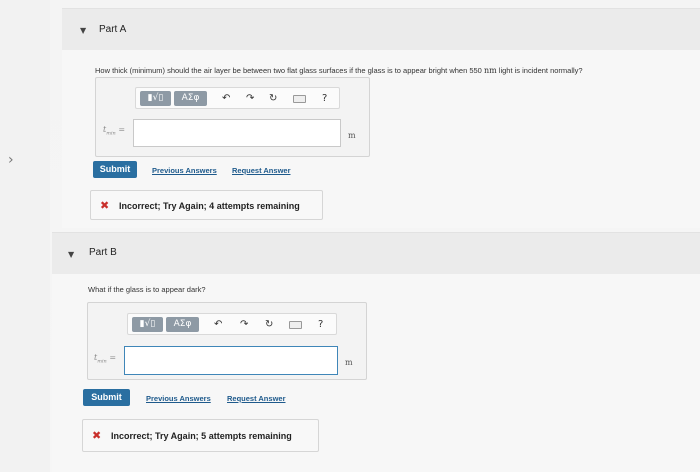  What do you see at coordinates (232, 324) in the screenshot?
I see `part-b-math-toolbar: ▮√▯ ΑΣφ ↶ ↷ ↻ ?` at bounding box center [232, 324].